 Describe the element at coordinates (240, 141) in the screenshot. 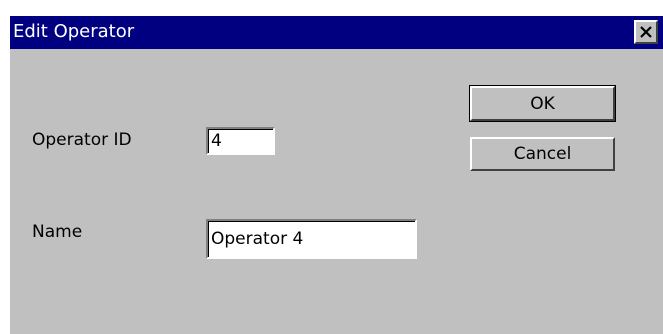

I see `operator-id-input` at that location.